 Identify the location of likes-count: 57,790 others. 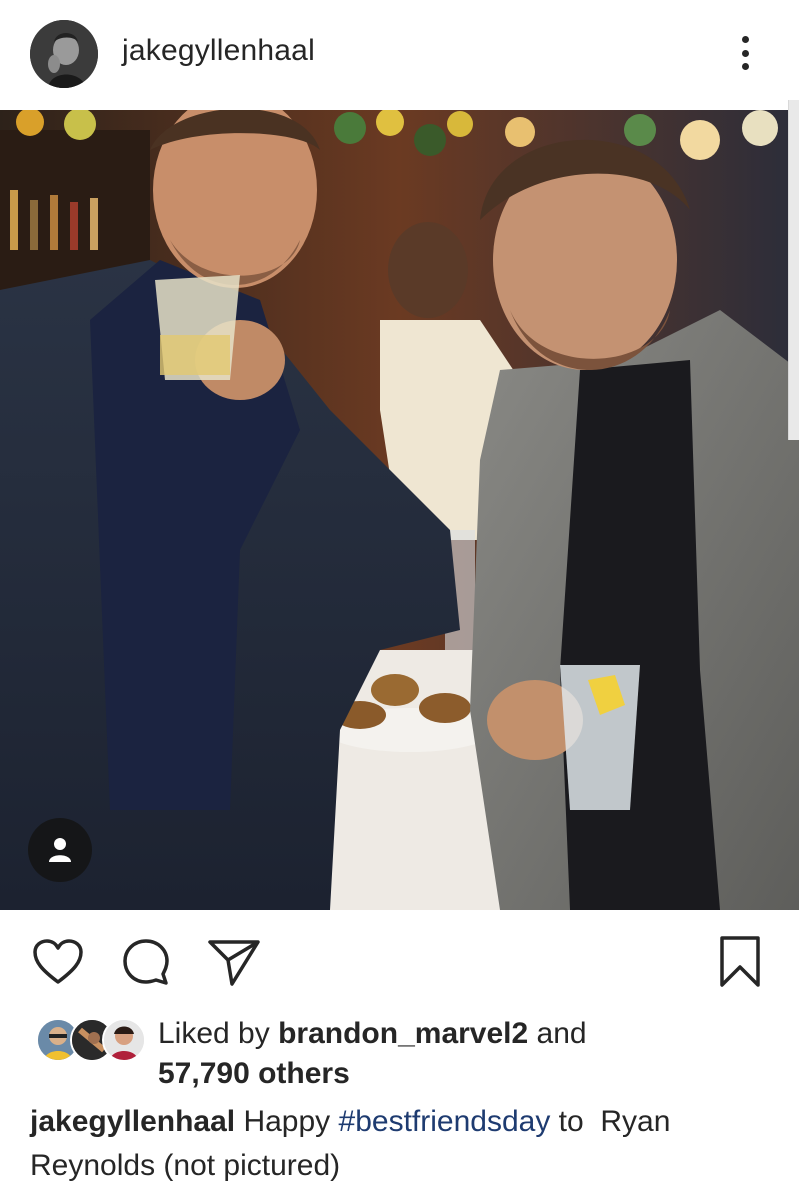
(254, 1074).